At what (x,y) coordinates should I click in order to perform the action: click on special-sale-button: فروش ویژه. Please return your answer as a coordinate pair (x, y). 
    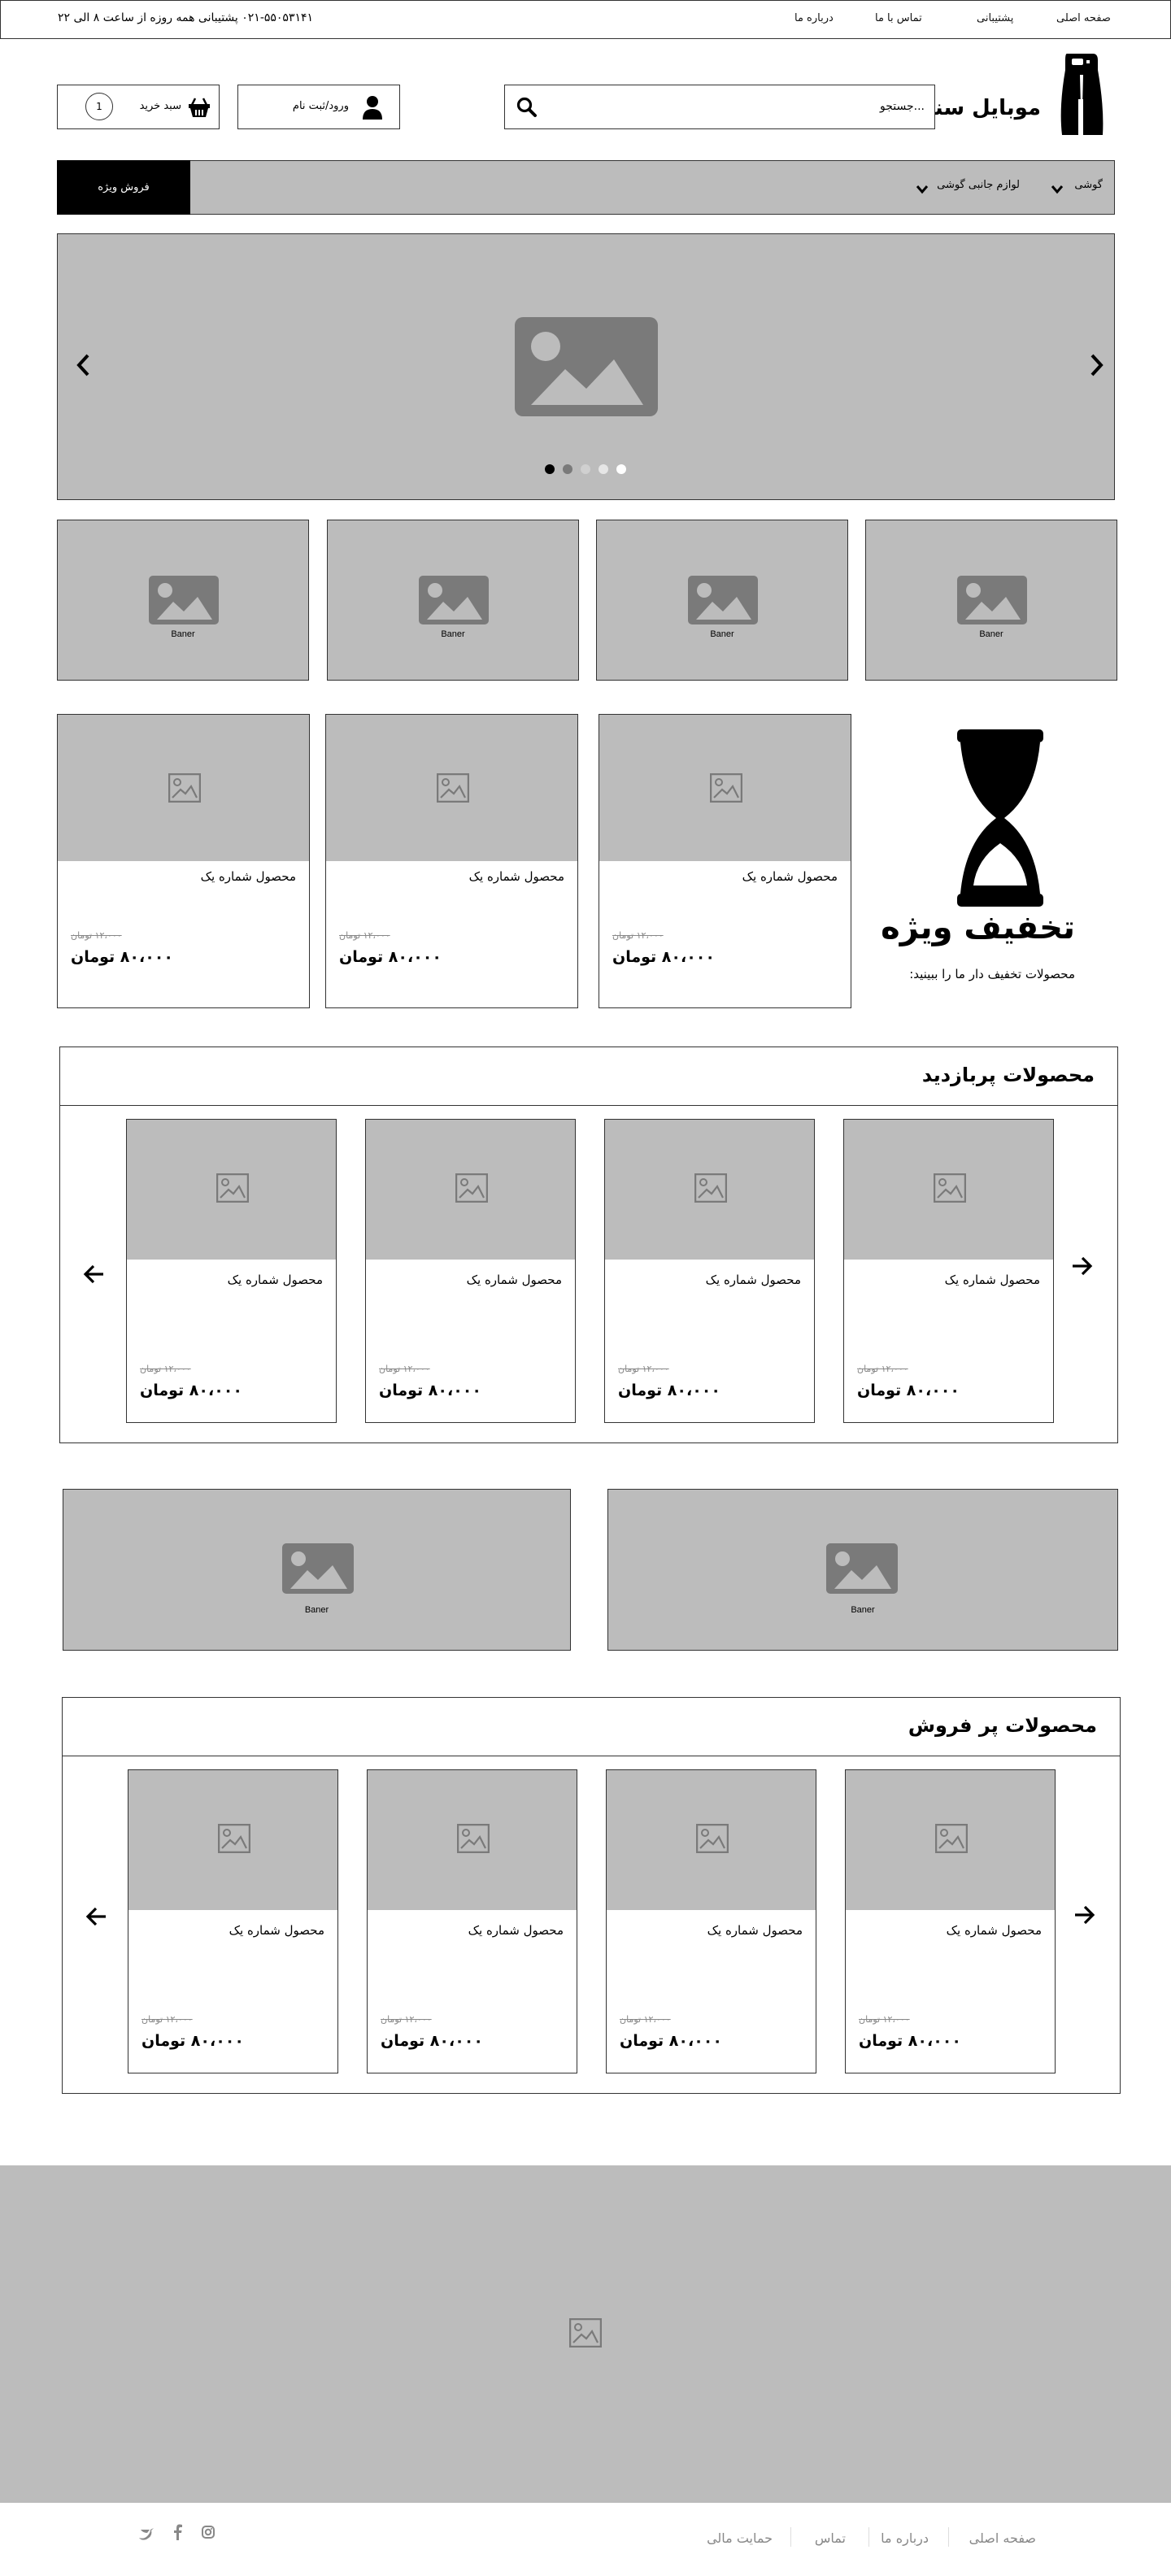
    Looking at the image, I should click on (124, 188).